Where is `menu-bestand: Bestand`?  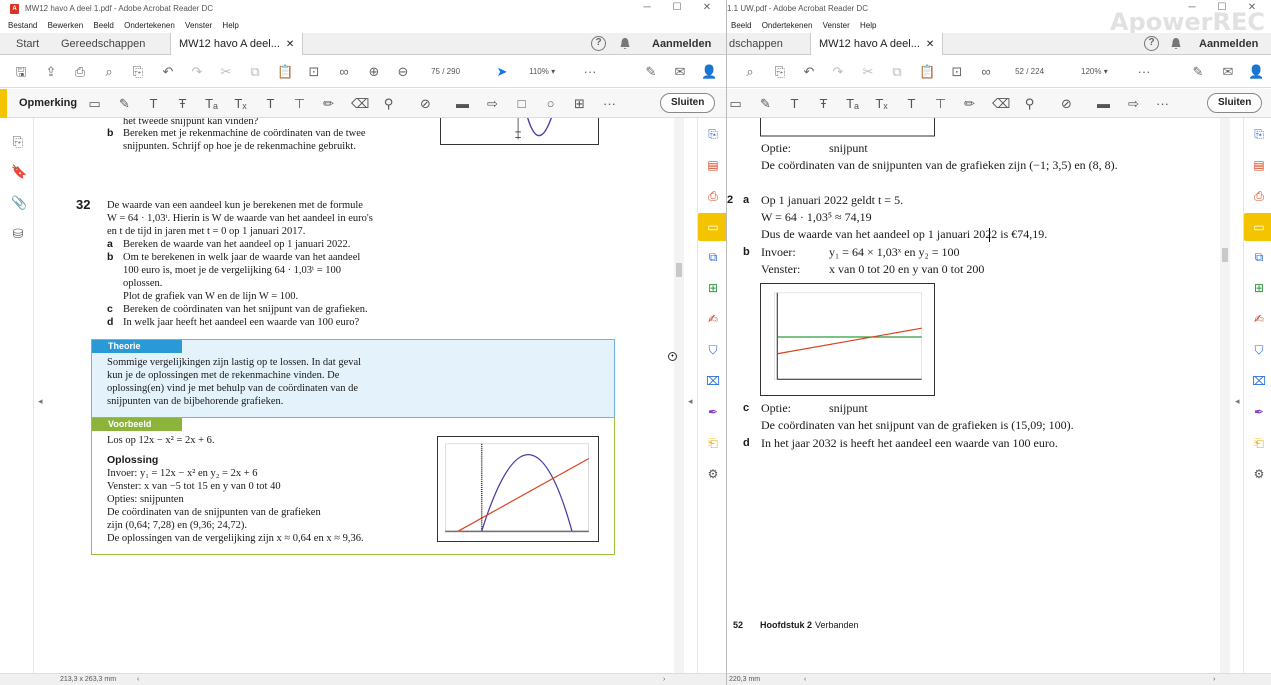
menu-bestand: Bestand is located at coordinates (22, 25).